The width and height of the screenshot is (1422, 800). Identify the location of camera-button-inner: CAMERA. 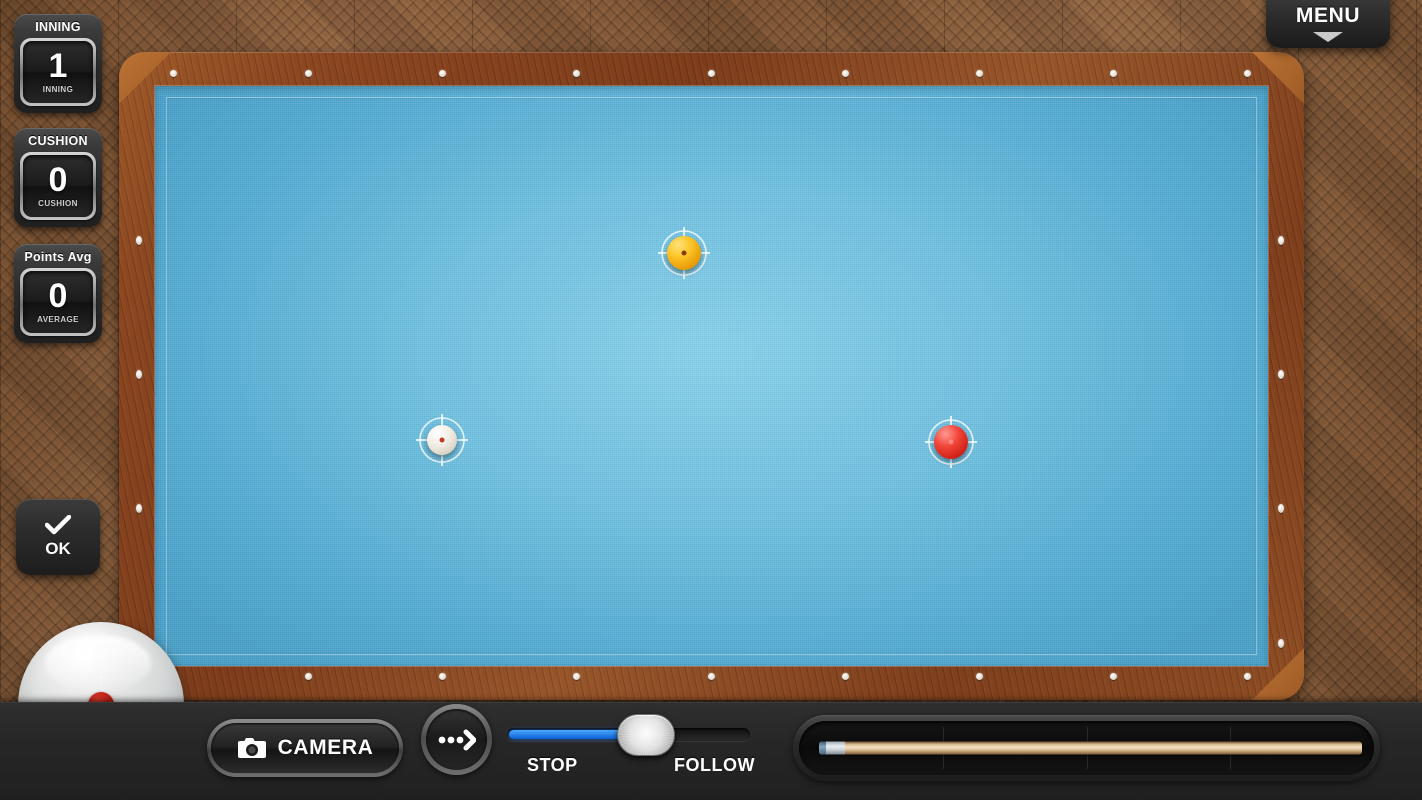
(305, 748).